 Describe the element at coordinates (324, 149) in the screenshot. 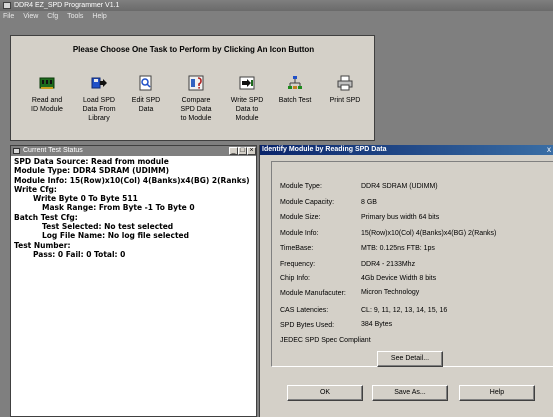

I see `identify-title: Identify Module by Reading SPD Data` at that location.